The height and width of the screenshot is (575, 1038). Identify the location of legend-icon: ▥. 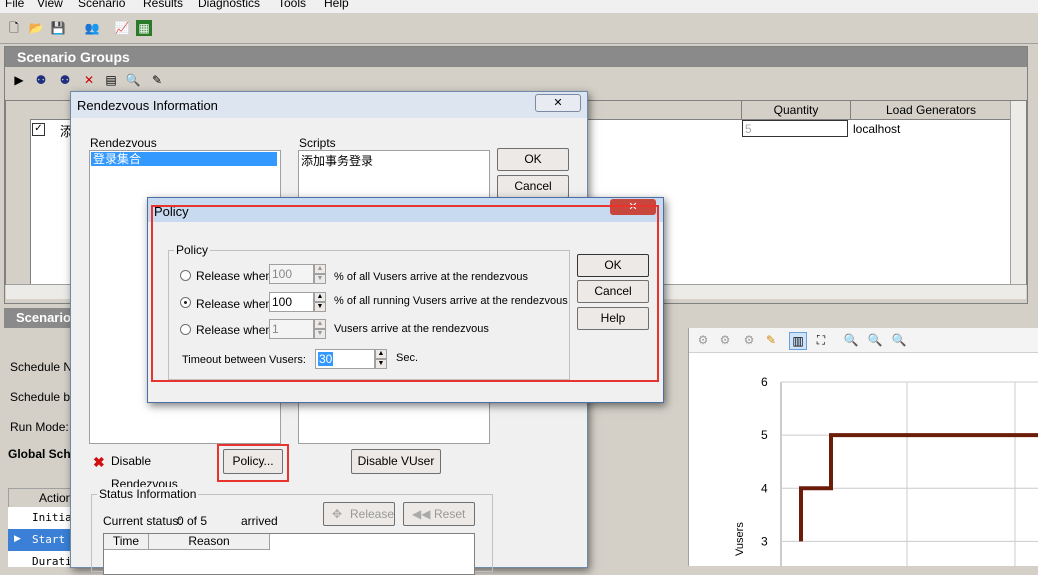
(798, 341).